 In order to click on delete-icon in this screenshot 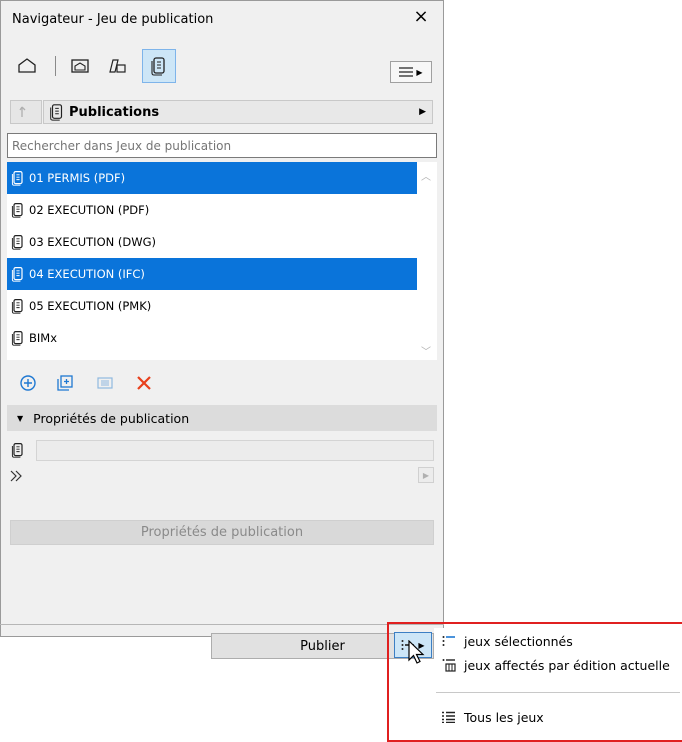, I will do `click(144, 383)`.